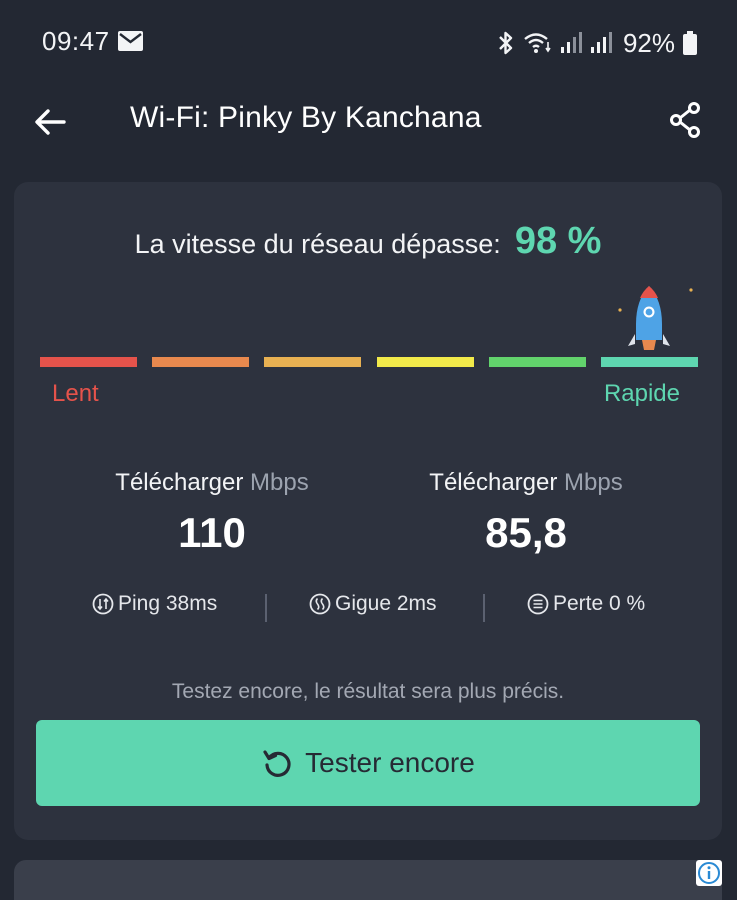 This screenshot has width=737, height=900. What do you see at coordinates (537, 43) in the screenshot?
I see `wifi-icon` at bounding box center [537, 43].